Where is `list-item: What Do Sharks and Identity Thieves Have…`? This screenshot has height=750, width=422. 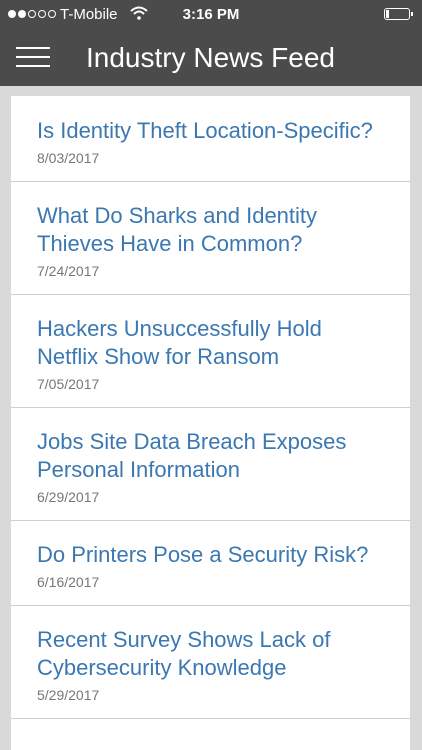 list-item: What Do Sharks and Identity Thieves Have… is located at coordinates (210, 238).